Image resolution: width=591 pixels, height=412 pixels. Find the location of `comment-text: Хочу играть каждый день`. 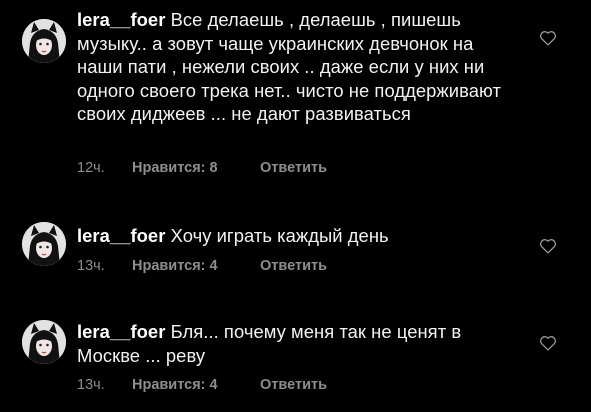

comment-text: Хочу играть каждый день is located at coordinates (279, 235).